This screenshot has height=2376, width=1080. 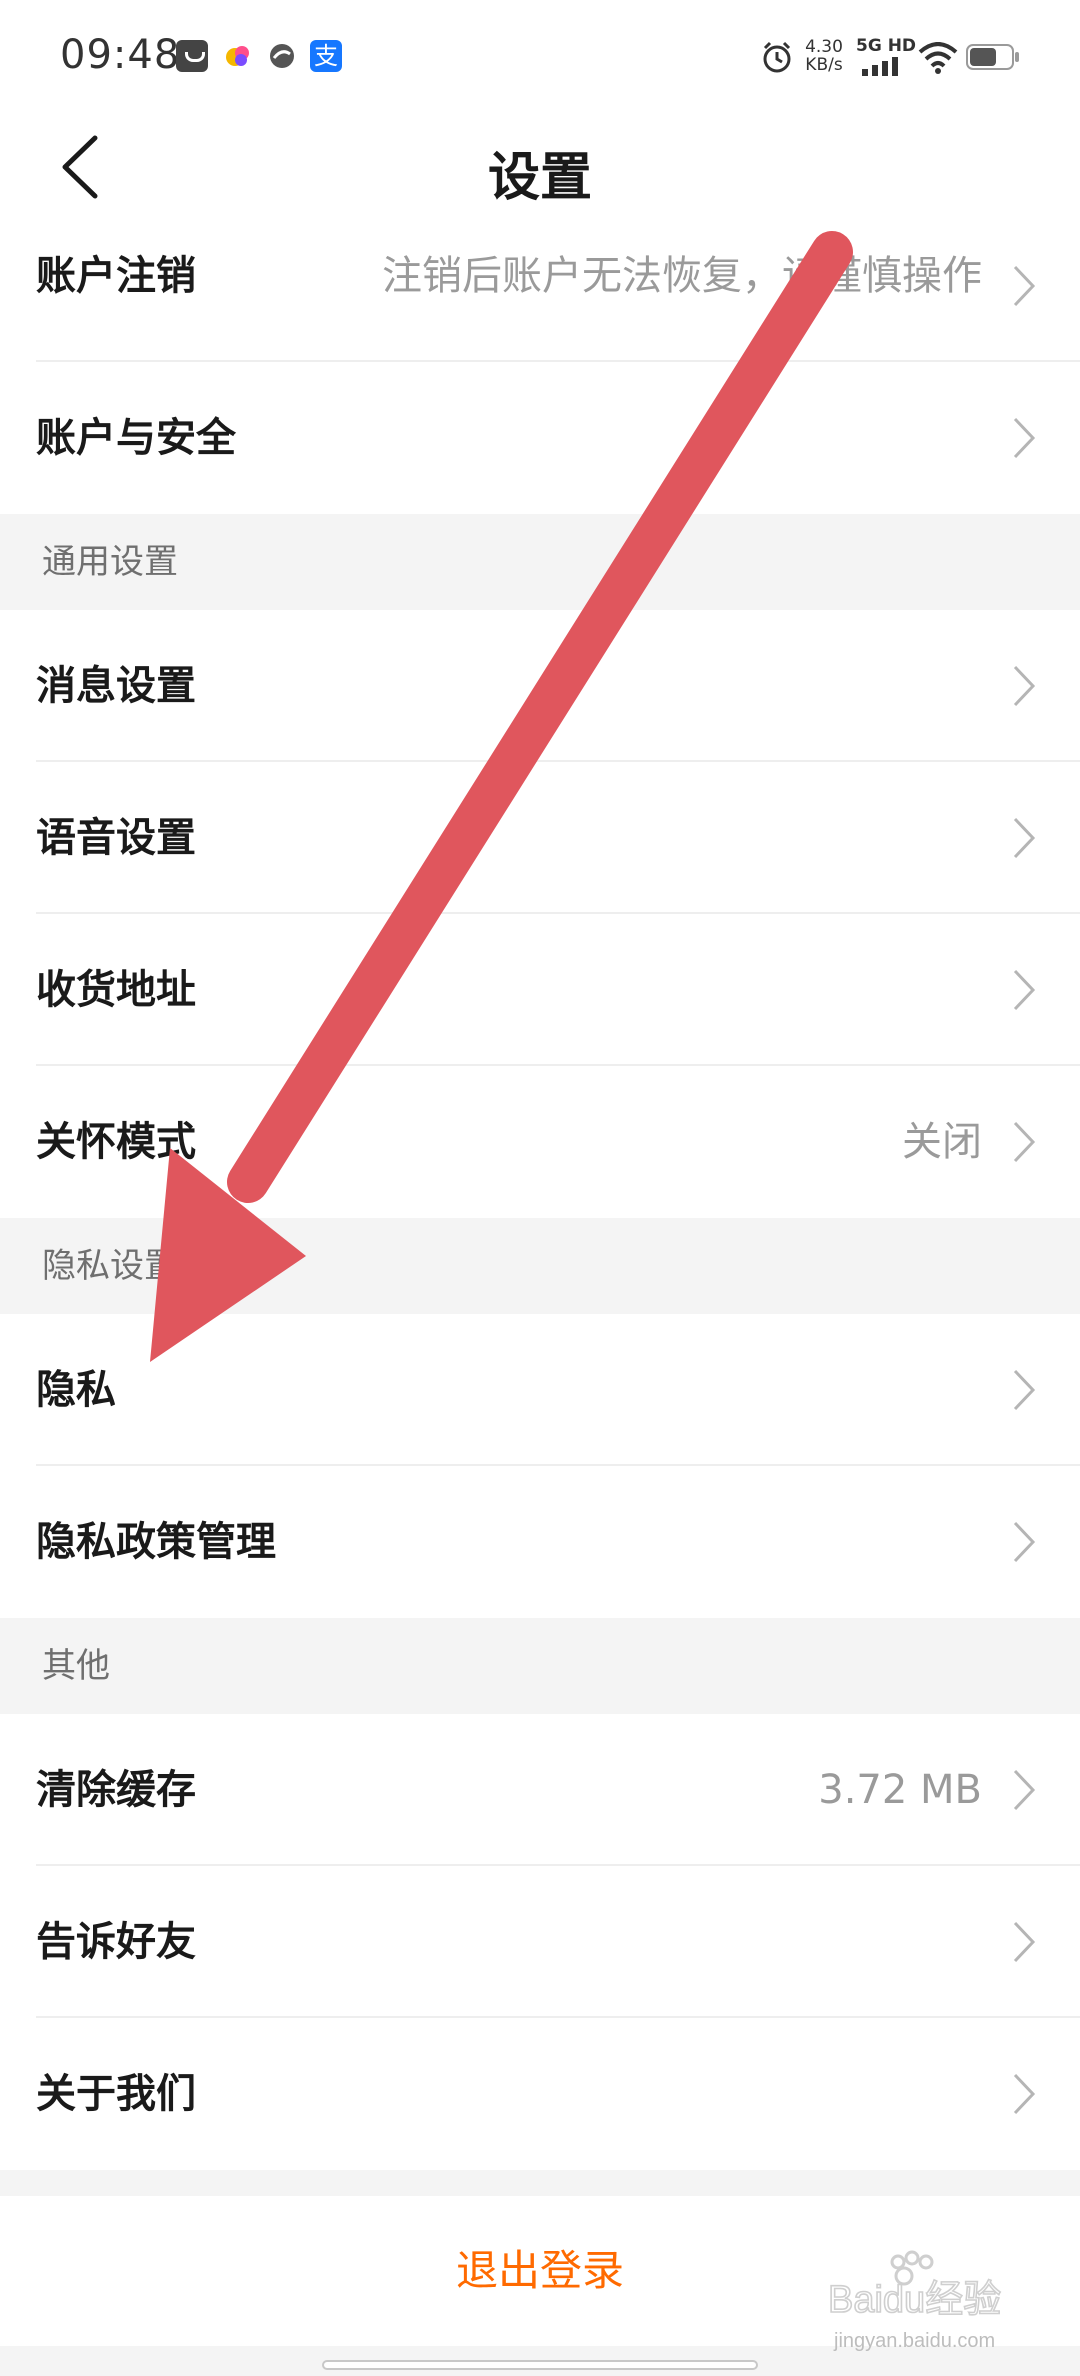 I want to click on section-header-other: 其他, so click(x=540, y=1666).